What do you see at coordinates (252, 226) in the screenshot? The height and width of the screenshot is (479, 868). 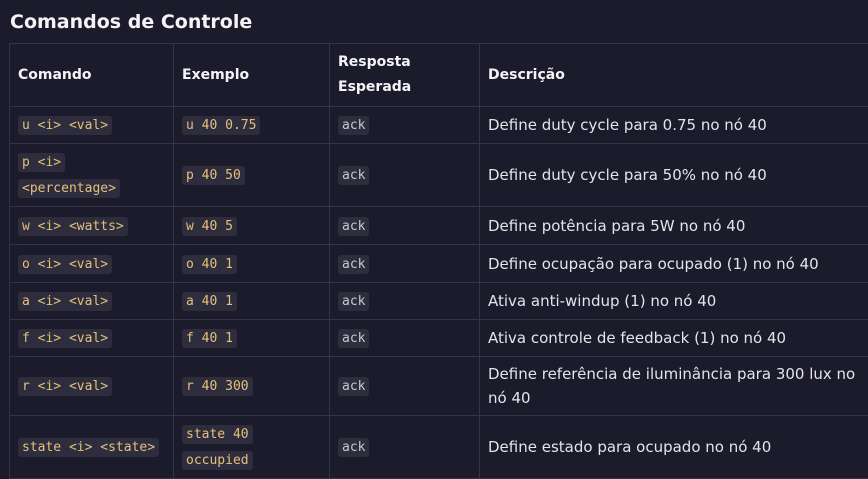 I see `example-cell: w 40 5` at bounding box center [252, 226].